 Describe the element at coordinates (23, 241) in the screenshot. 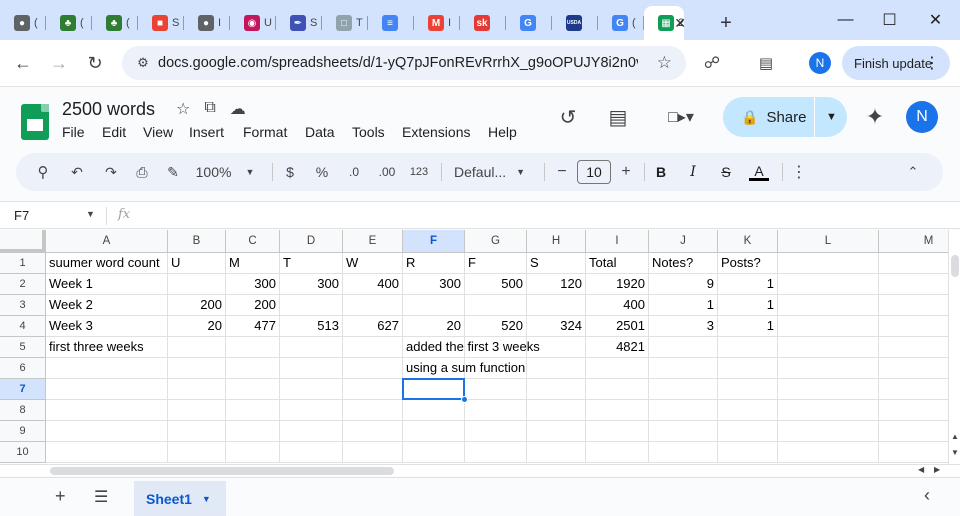

I see `select-all-corner` at that location.